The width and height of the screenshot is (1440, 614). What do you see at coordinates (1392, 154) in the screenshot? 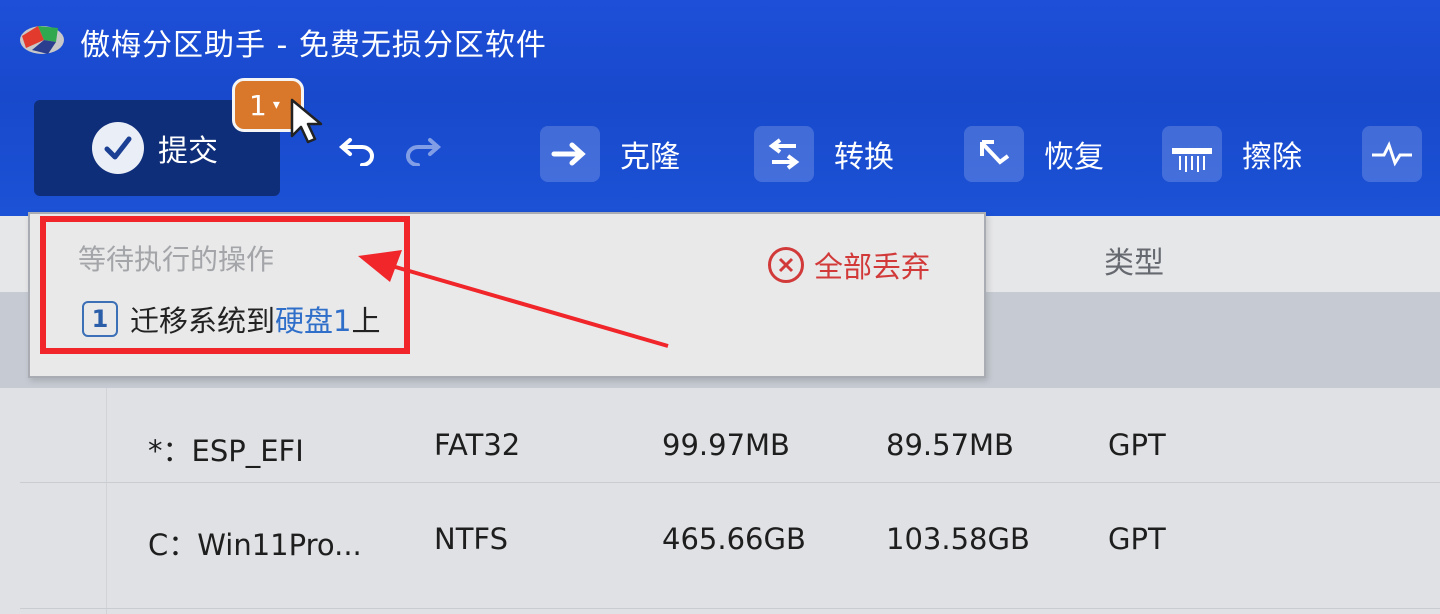
I see `pulse-icon` at bounding box center [1392, 154].